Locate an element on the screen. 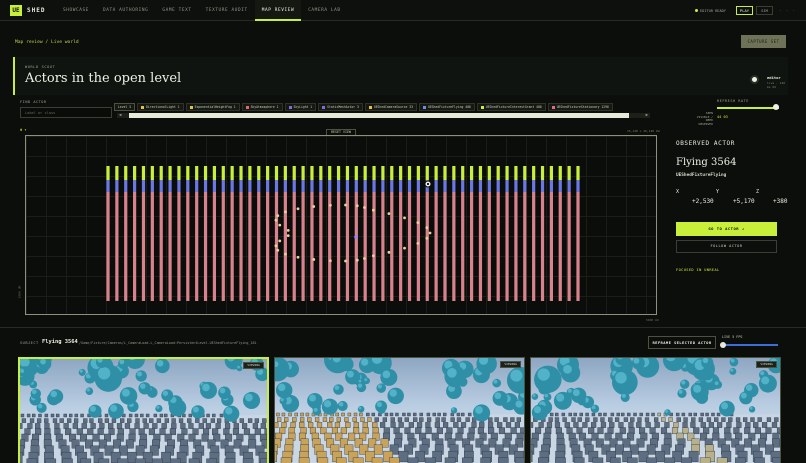 This screenshot has width=806, height=463. more-menu-icon: · · · is located at coordinates (787, 10).